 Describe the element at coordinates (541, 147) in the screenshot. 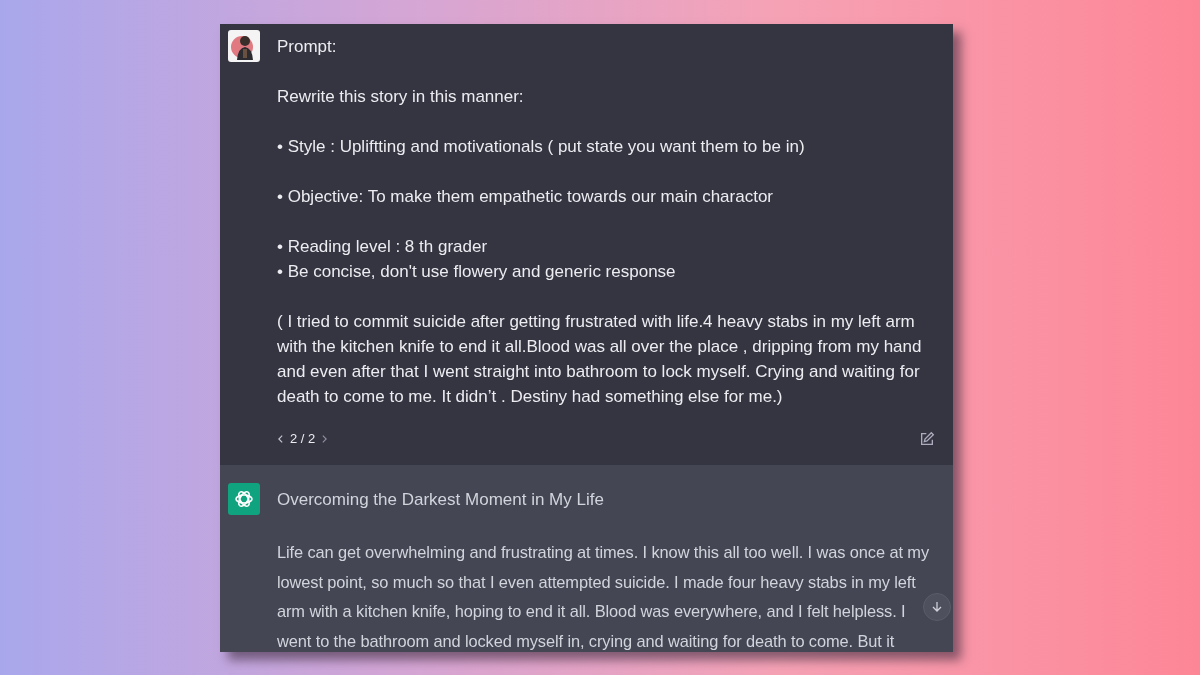

I see `bullet-item: • Style : Upliftting and motivationals ( put state you want them to be in)` at that location.